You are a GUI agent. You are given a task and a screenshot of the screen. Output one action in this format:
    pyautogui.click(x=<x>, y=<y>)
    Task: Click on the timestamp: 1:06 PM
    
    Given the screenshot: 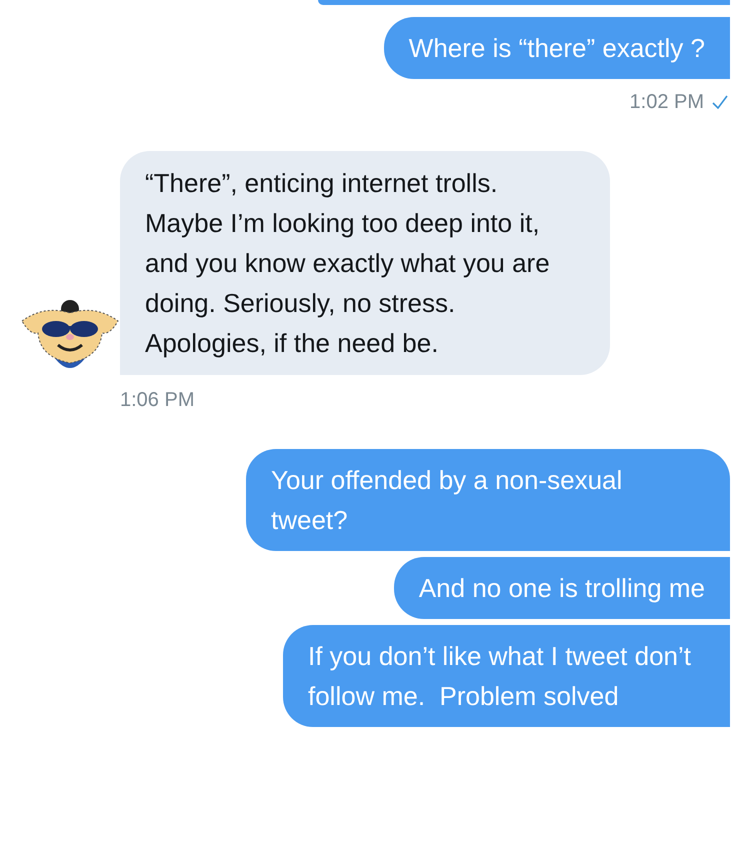 What is the action you would take?
    pyautogui.click(x=157, y=400)
    